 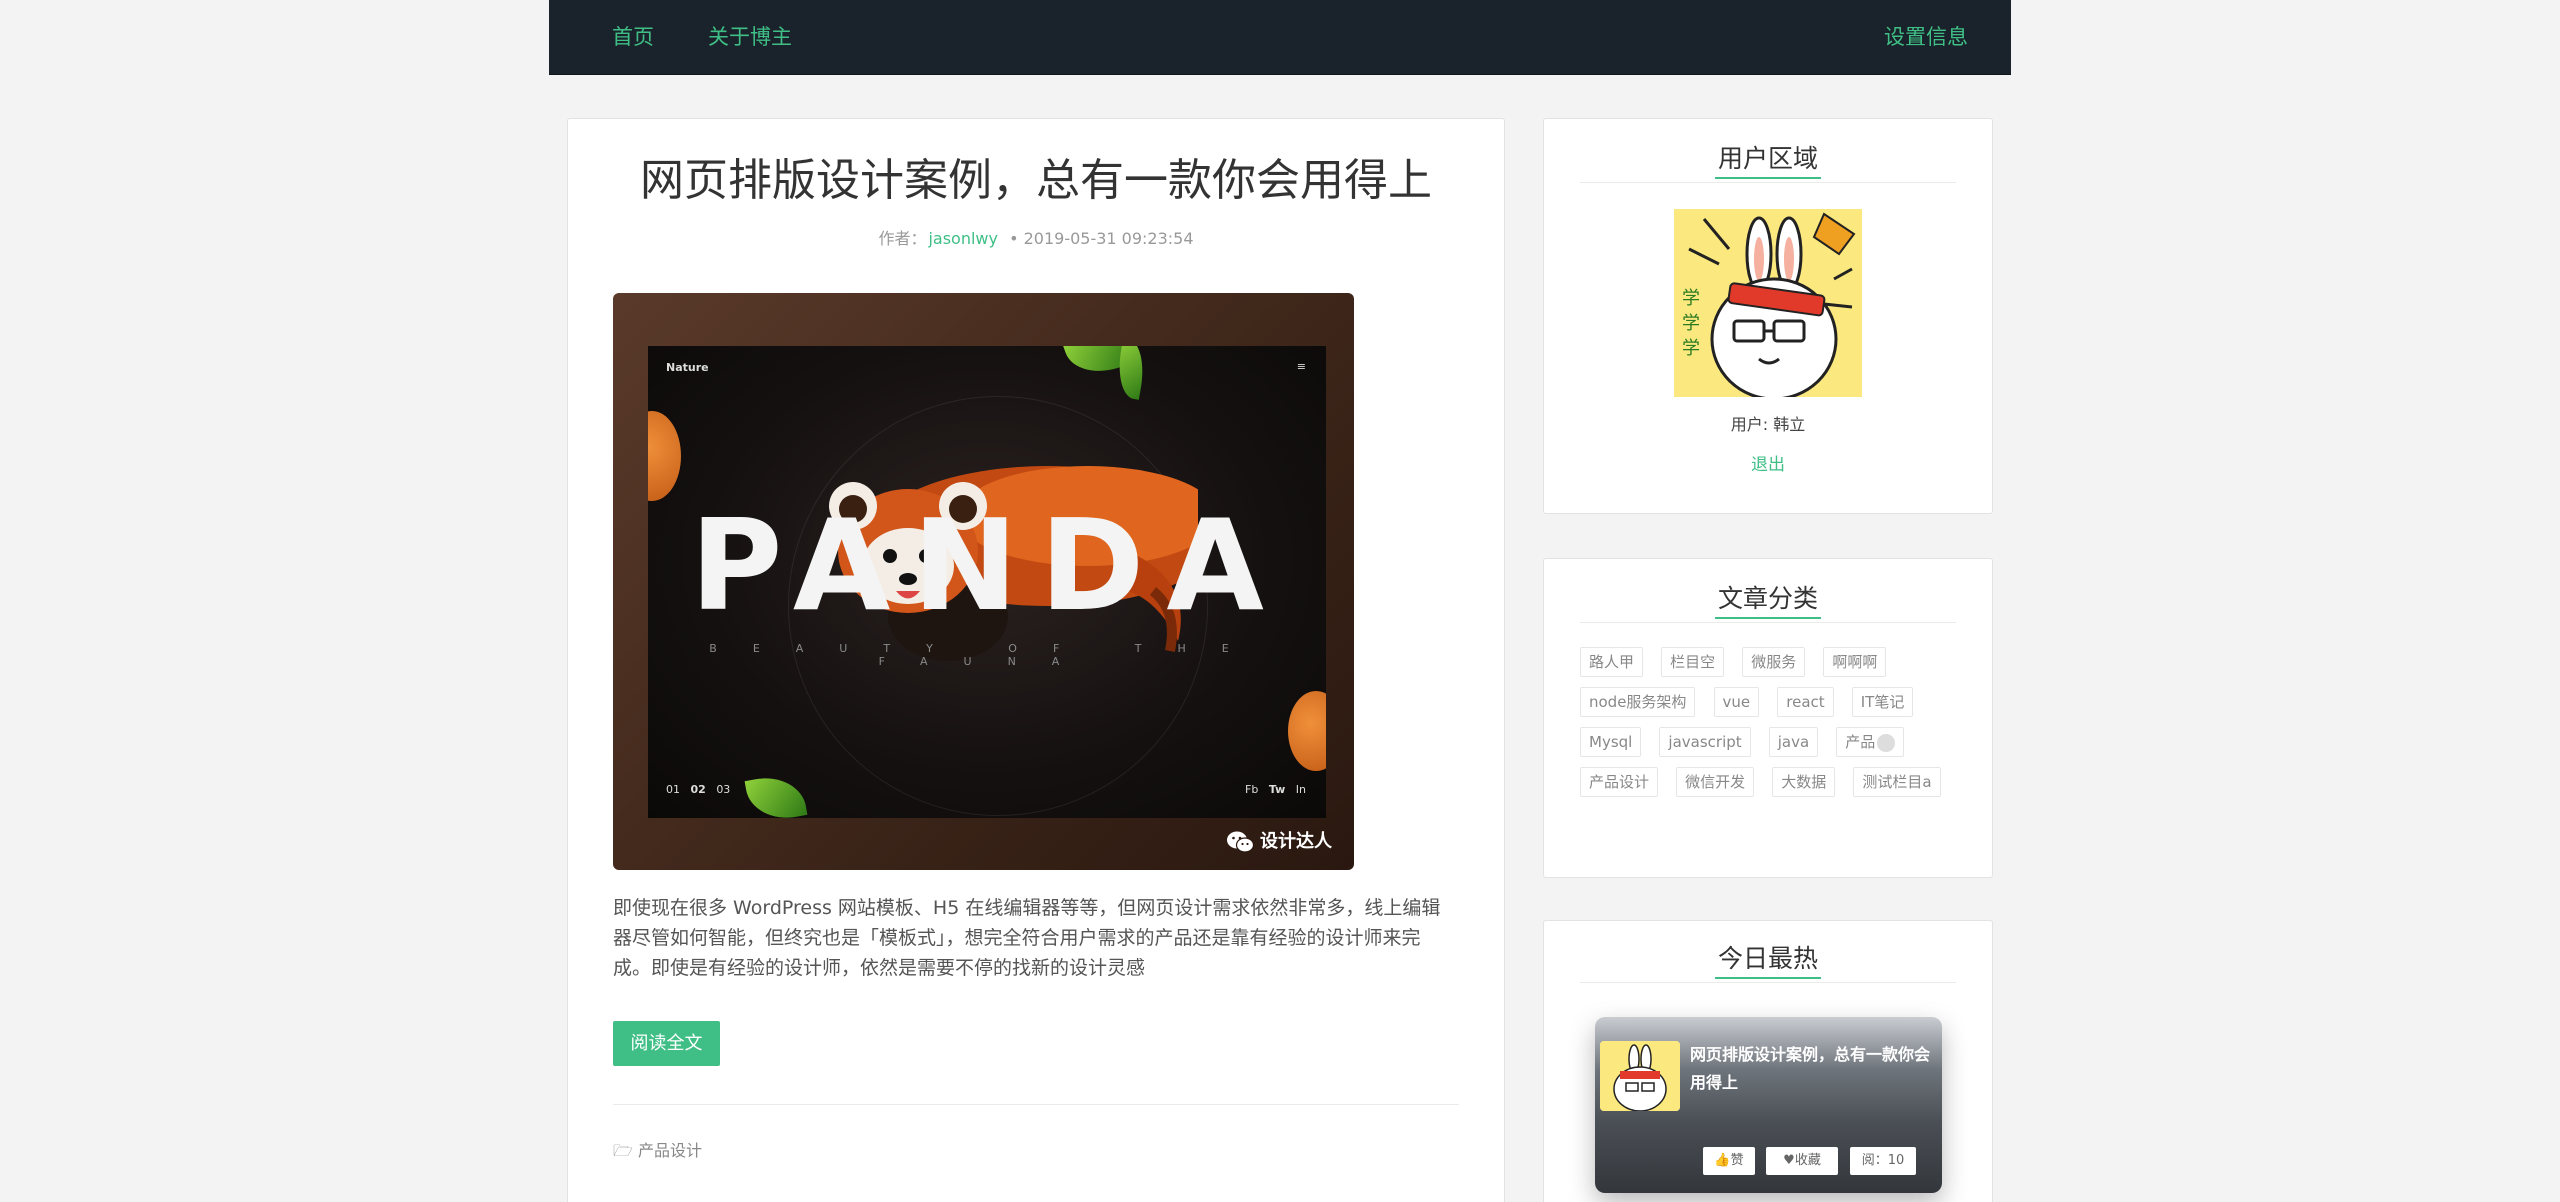 I want to click on cover-pager-2: 02, so click(x=698, y=789).